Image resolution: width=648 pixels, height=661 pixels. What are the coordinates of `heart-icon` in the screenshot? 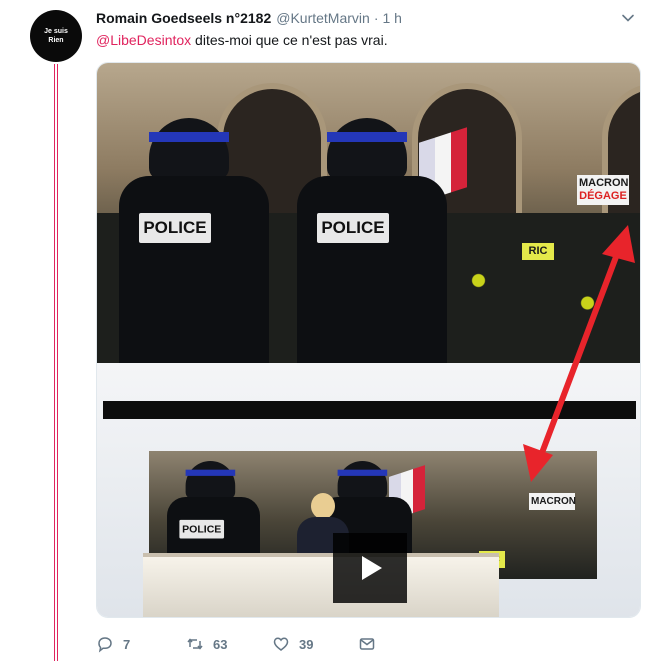 It's located at (281, 644).